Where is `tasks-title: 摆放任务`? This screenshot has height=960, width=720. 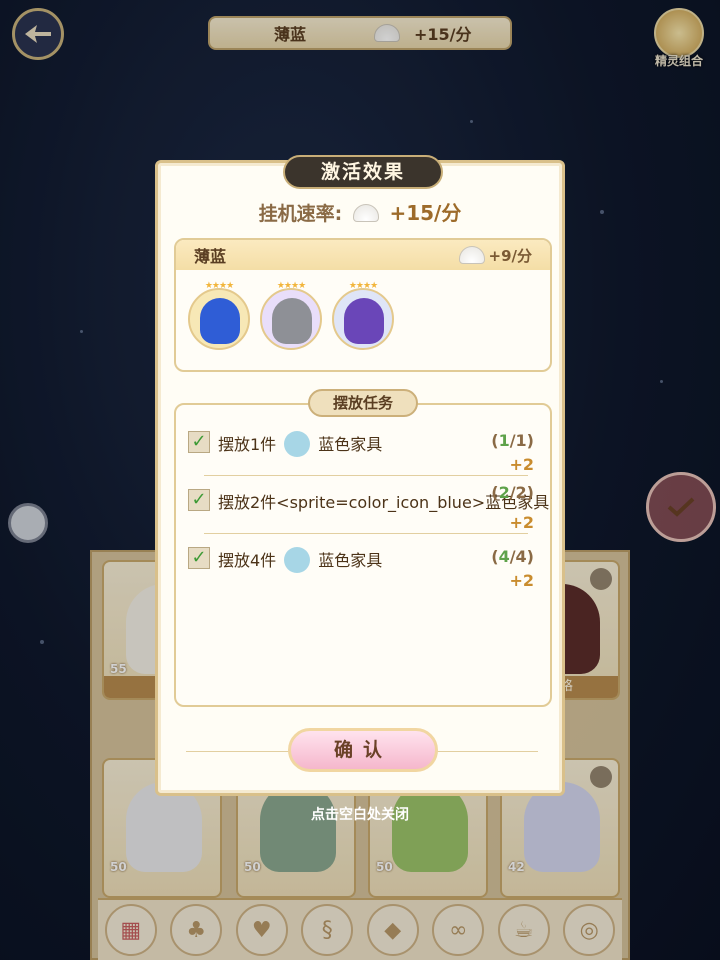
tasks-title: 摆放任务 is located at coordinates (363, 403).